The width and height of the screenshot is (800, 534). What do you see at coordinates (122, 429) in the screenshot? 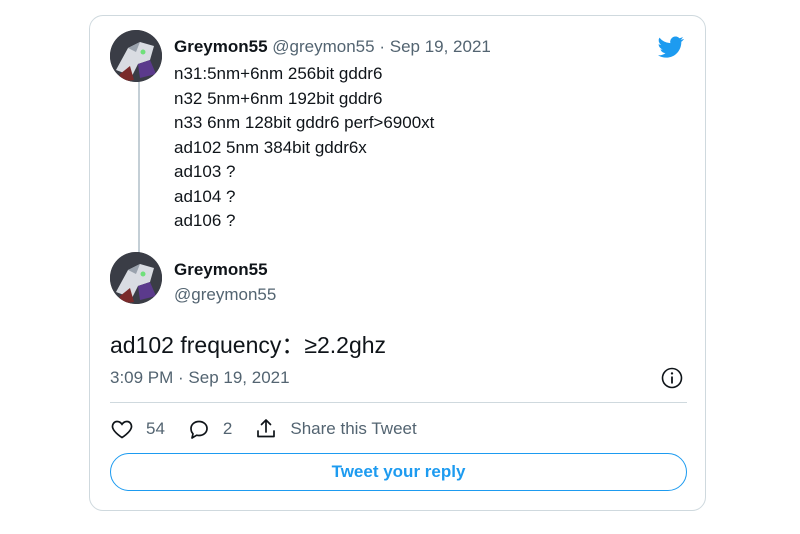
I see `heart-icon` at bounding box center [122, 429].